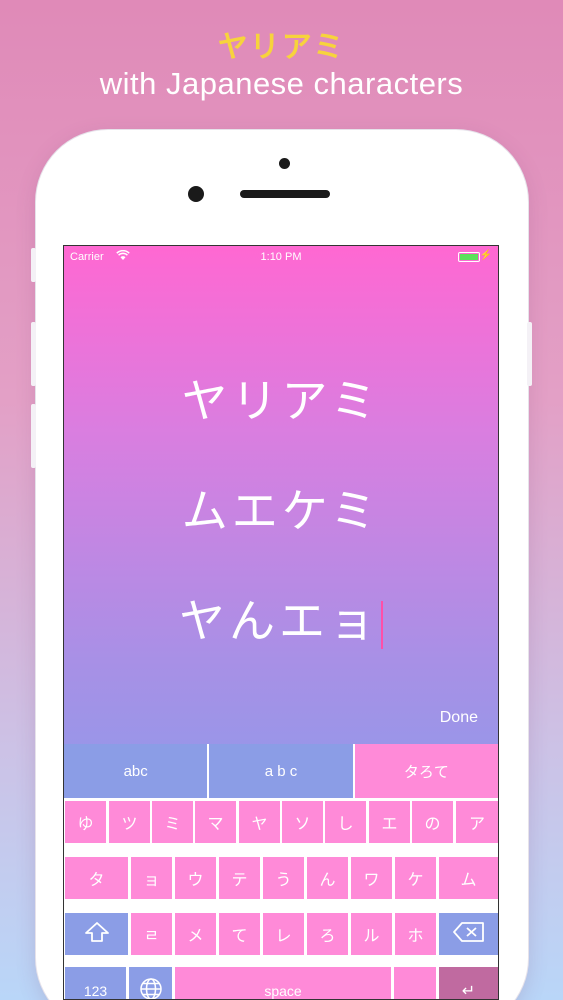 The width and height of the screenshot is (563, 1000). I want to click on text-caret, so click(382, 624).